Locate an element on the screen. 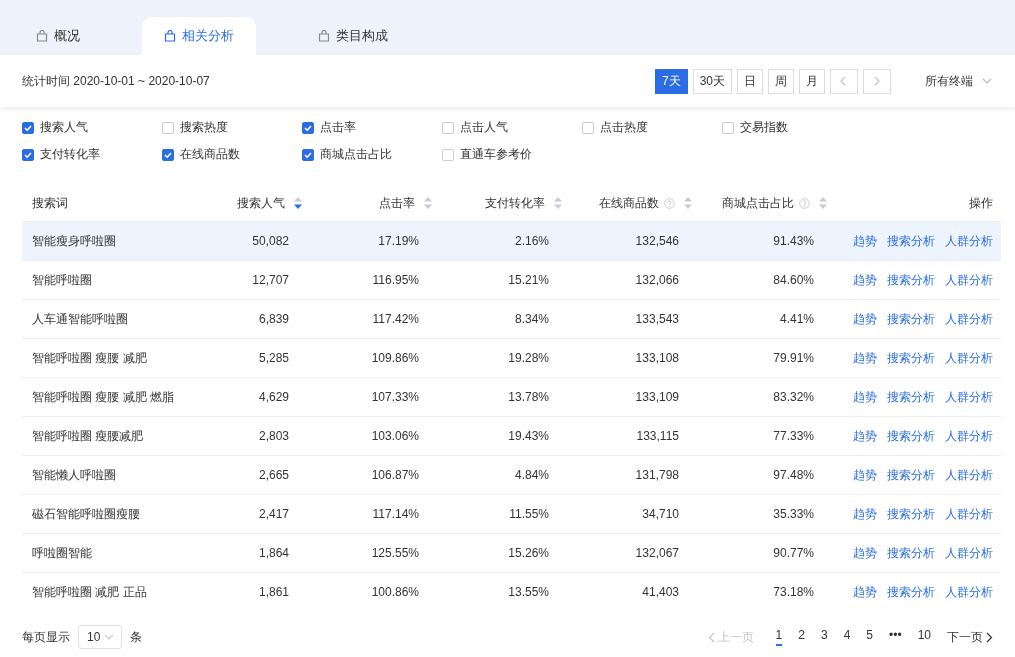 Image resolution: width=1015 pixels, height=657 pixels. checkbox-label: 交易指数 is located at coordinates (764, 127).